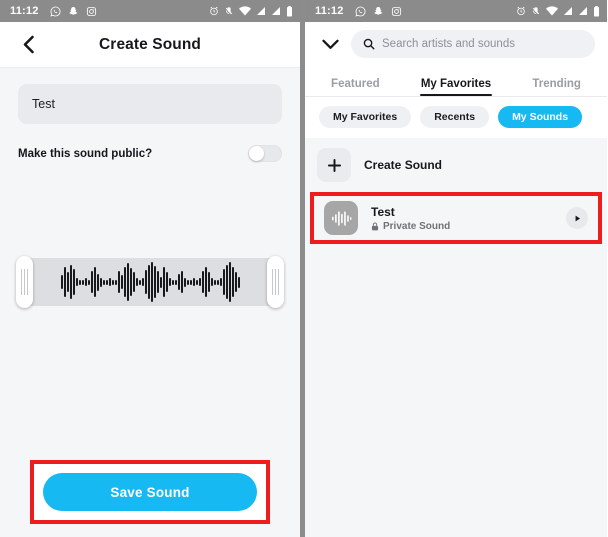  Describe the element at coordinates (596, 10) in the screenshot. I see `battery-icon` at that location.